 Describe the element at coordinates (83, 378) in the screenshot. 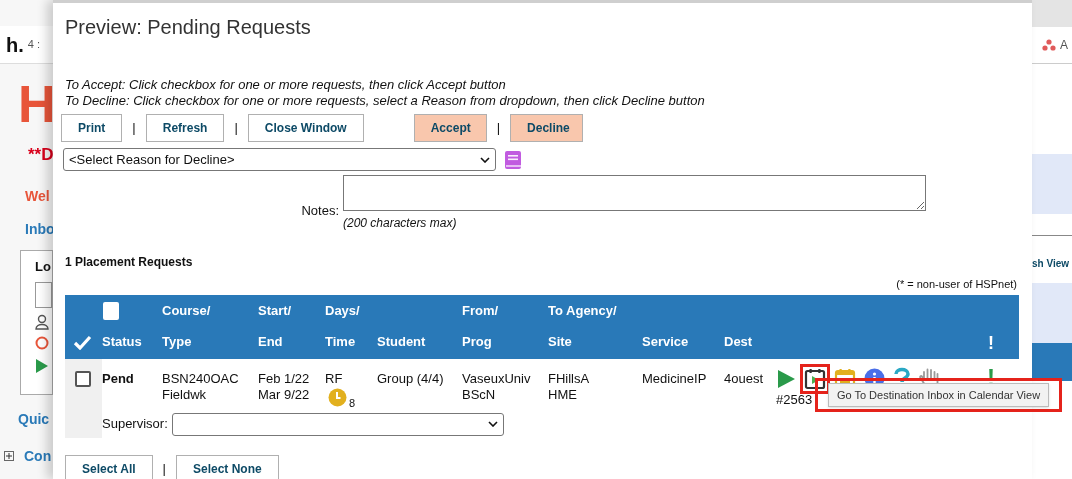

I see `row-checkbox` at that location.